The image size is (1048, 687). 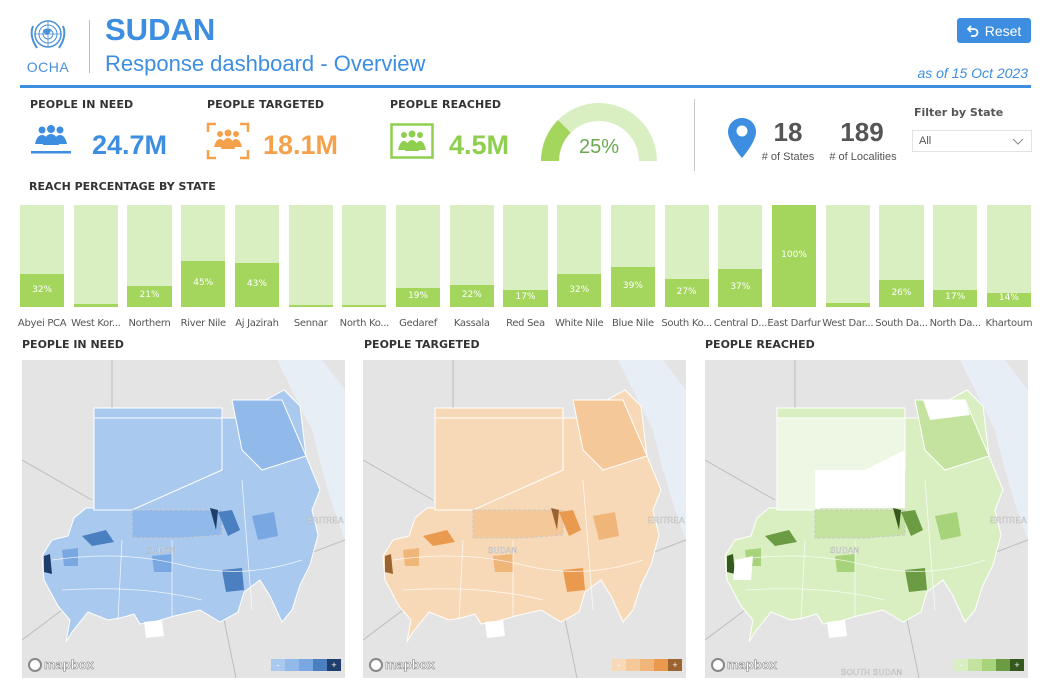 What do you see at coordinates (752, 665) in the screenshot?
I see `mapbox-text: mapbox` at bounding box center [752, 665].